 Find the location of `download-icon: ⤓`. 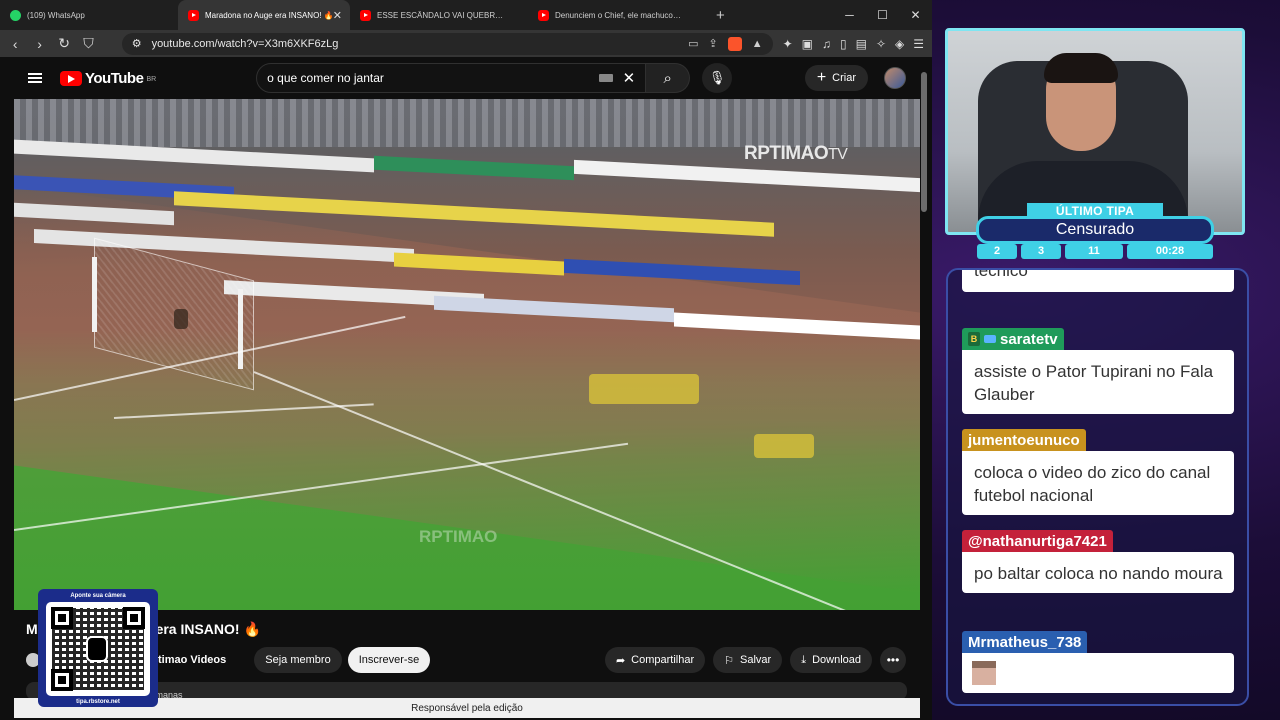

download-icon: ⤓ is located at coordinates (804, 659).